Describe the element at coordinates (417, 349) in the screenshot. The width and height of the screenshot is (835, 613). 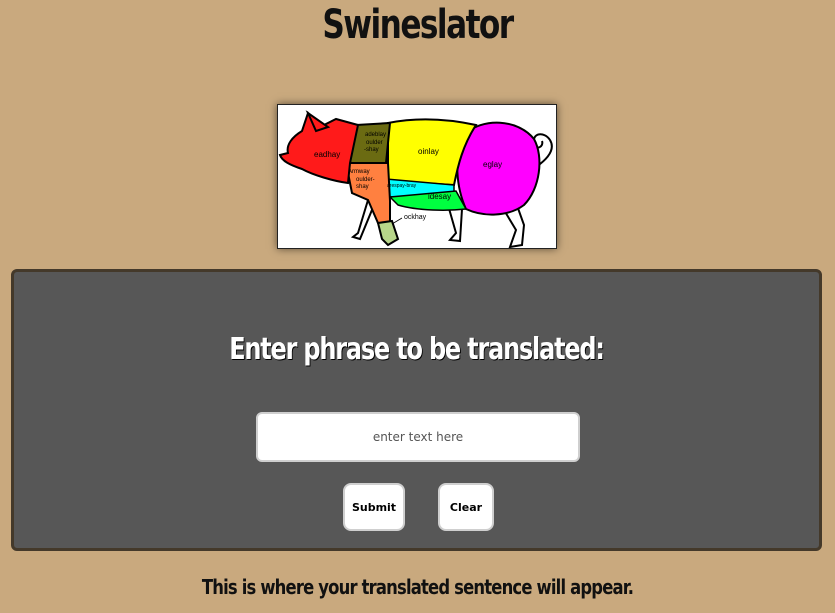
I see `translator-prompt: Enter phrase to be translated:` at that location.